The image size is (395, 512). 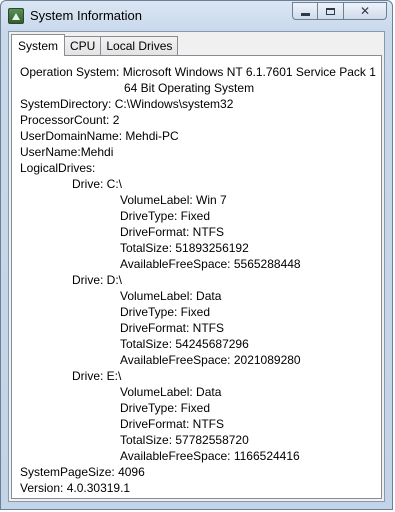 What do you see at coordinates (83, 45) in the screenshot?
I see `tab-cpu: CPU` at bounding box center [83, 45].